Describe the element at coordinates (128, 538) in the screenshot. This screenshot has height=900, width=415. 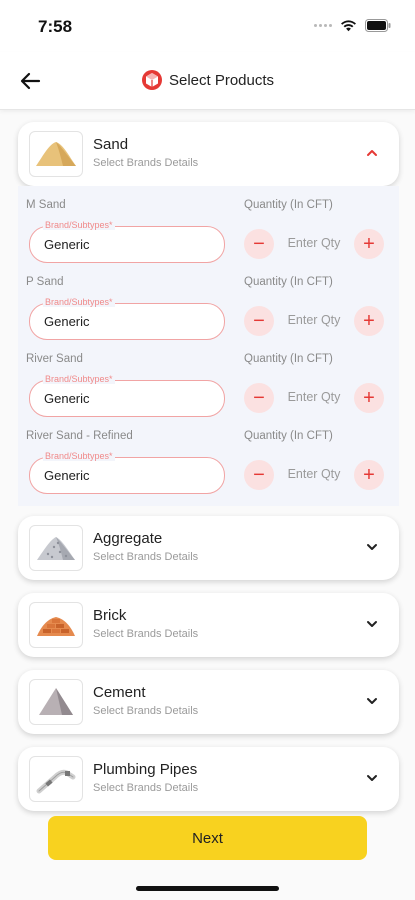
I see `card-title: Aggregate` at that location.